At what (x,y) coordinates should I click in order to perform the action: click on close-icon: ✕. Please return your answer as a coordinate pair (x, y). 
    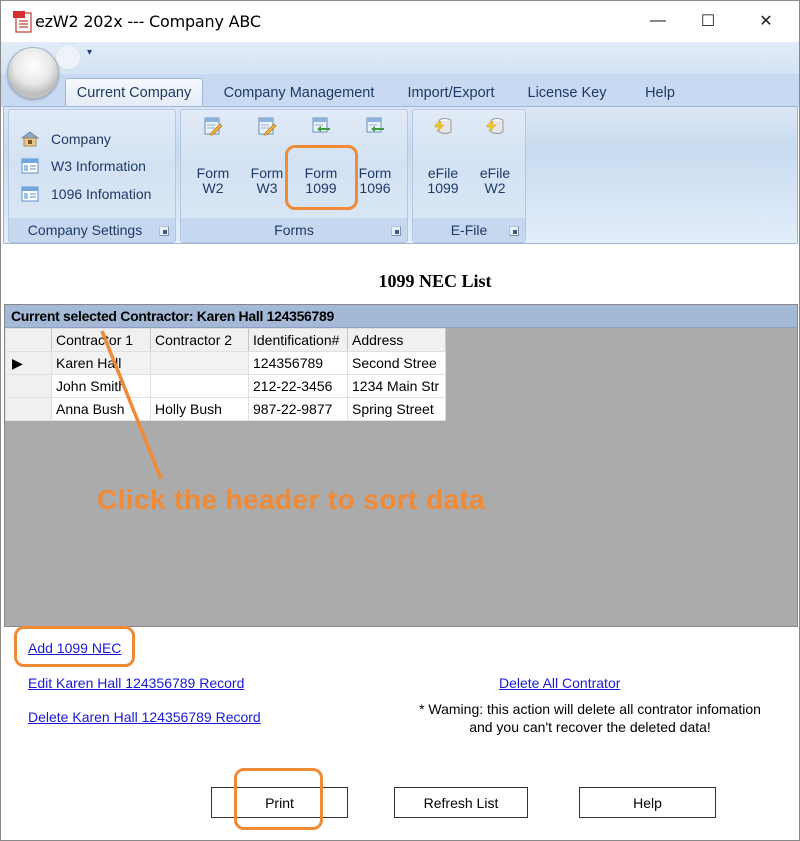
    Looking at the image, I should click on (766, 21).